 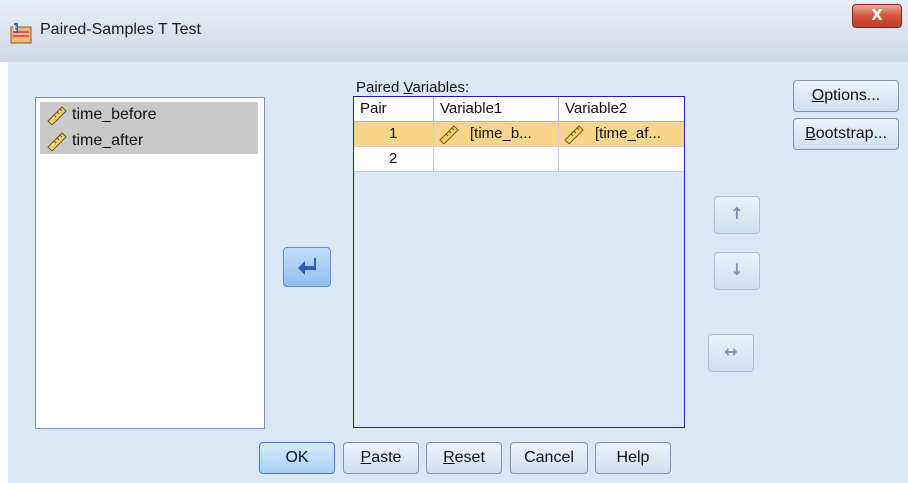 I want to click on list-item-label: time_before, so click(x=114, y=114).